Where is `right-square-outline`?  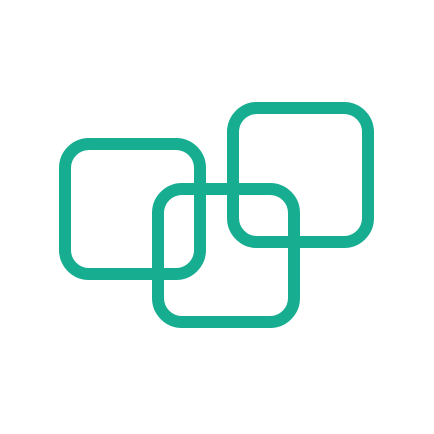 right-square-outline is located at coordinates (300, 175).